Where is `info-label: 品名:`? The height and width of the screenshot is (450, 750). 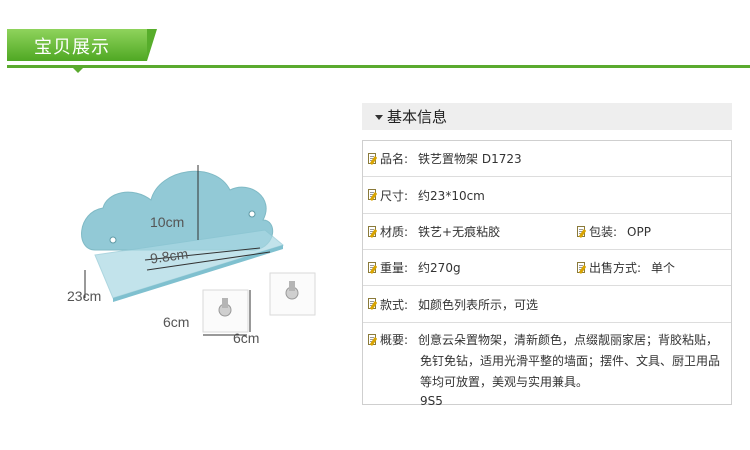 info-label: 品名: is located at coordinates (394, 159).